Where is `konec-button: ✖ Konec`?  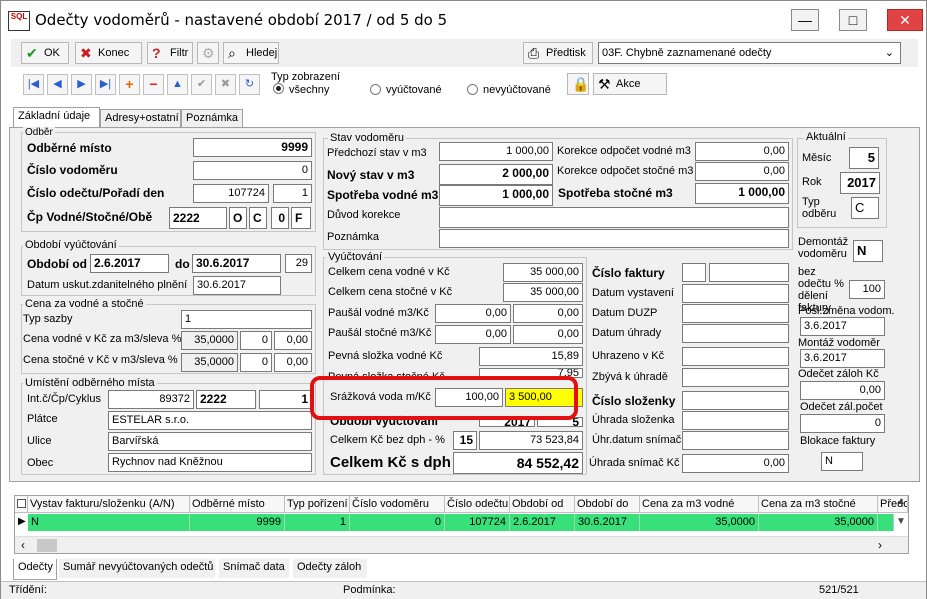
konec-button: ✖ Konec is located at coordinates (108, 53).